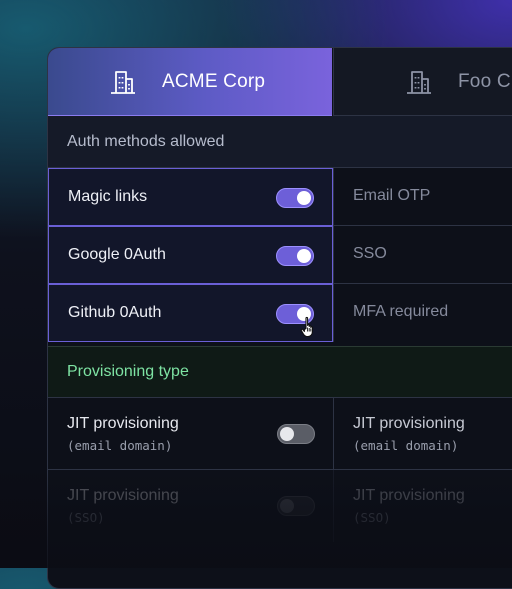  Describe the element at coordinates (280, 142) in the screenshot. I see `auth-methods-heading: Auth methods allowed` at that location.